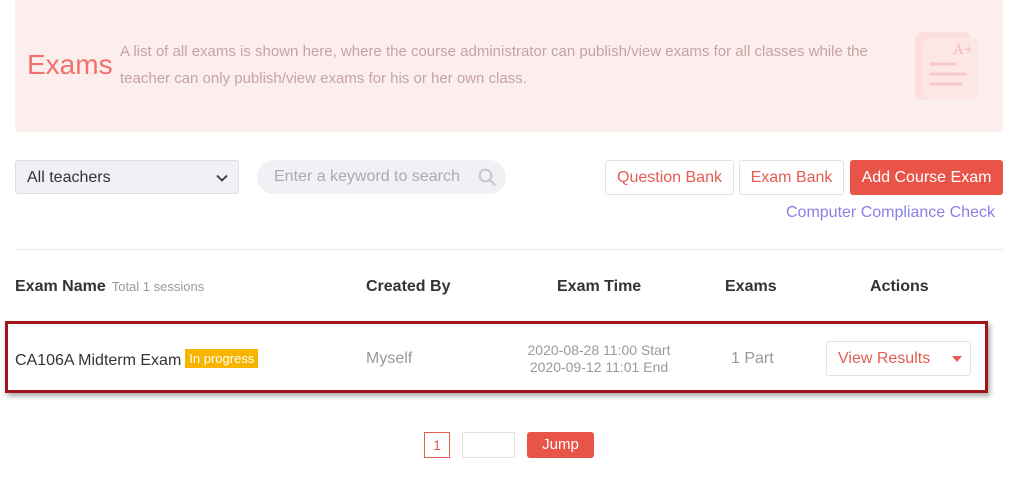 This screenshot has height=480, width=1015. What do you see at coordinates (890, 213) in the screenshot?
I see `compliance-check-link: Computer Compliance Check` at bounding box center [890, 213].